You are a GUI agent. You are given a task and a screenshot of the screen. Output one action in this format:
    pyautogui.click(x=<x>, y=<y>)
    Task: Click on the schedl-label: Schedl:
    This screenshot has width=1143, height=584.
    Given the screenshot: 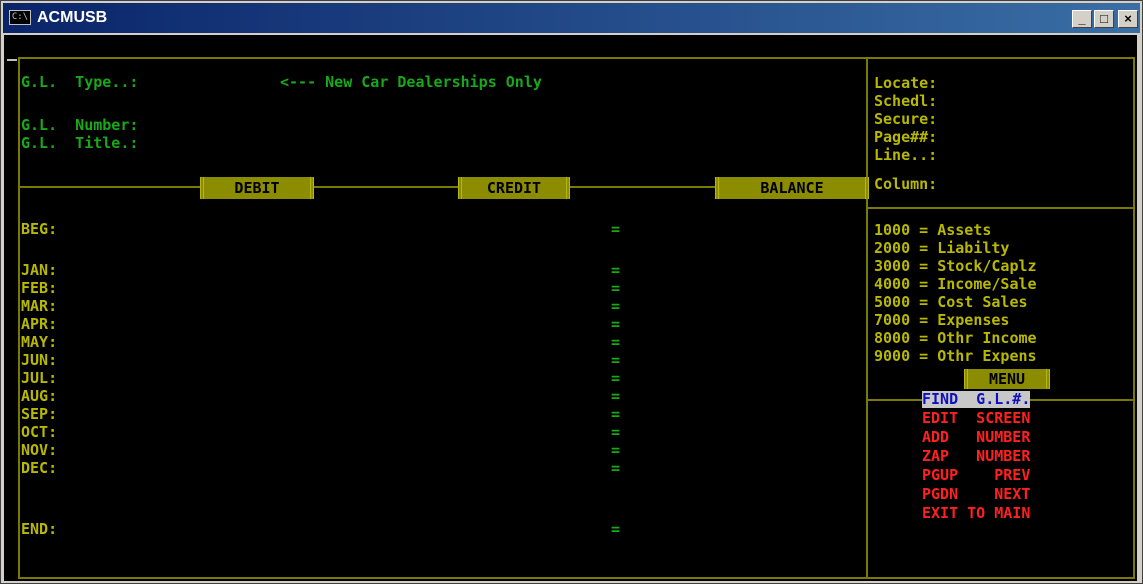 What is the action you would take?
    pyautogui.click(x=906, y=101)
    